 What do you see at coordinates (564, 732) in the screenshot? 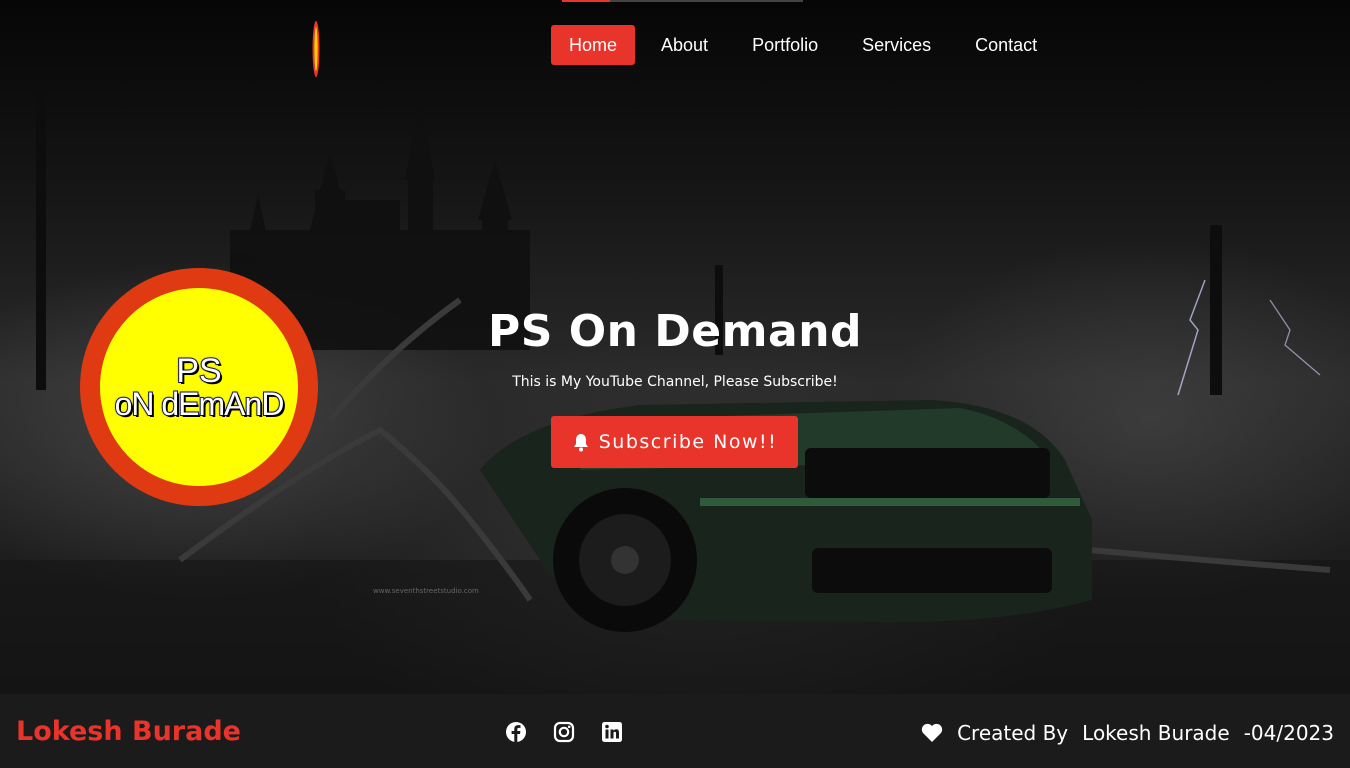
I see `instagram-icon` at bounding box center [564, 732].